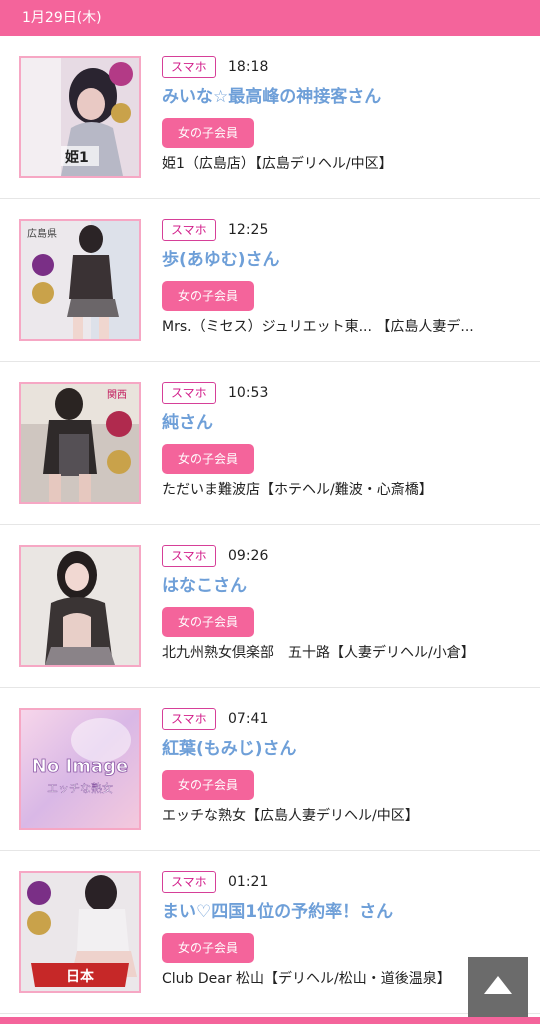 This screenshot has width=540, height=1024. Describe the element at coordinates (187, 423) in the screenshot. I see `girl-name-link: 純さん` at that location.